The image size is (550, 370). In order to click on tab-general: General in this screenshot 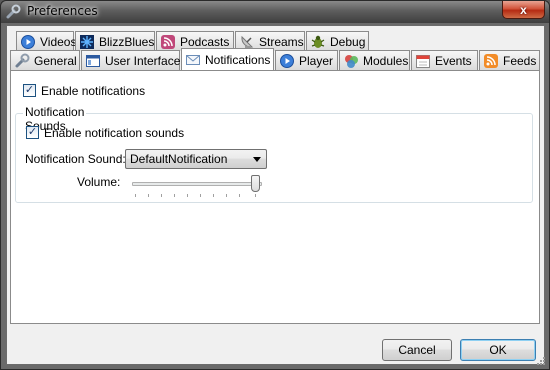, I will do `click(45, 60)`.